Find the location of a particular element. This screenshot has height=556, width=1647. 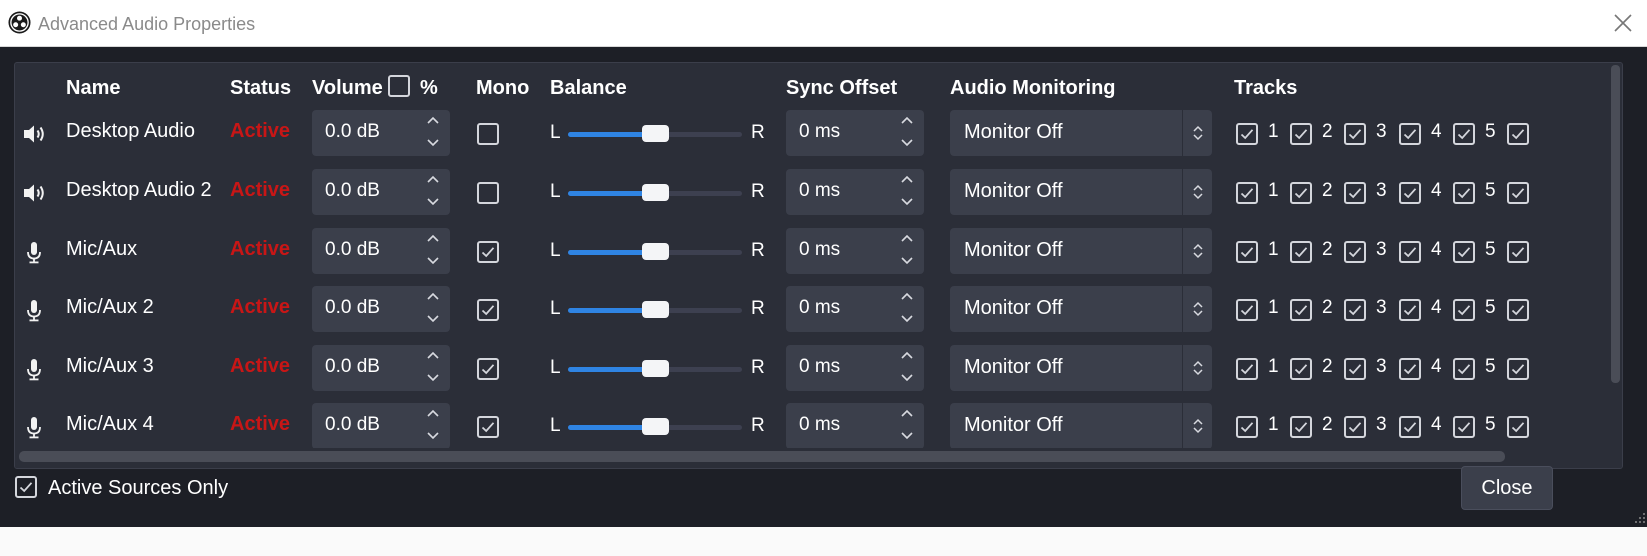

close-icon is located at coordinates (1623, 23).